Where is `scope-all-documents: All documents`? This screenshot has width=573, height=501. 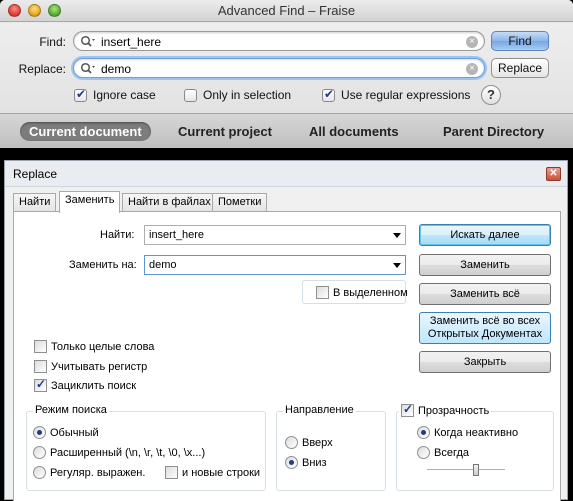 scope-all-documents: All documents is located at coordinates (354, 131).